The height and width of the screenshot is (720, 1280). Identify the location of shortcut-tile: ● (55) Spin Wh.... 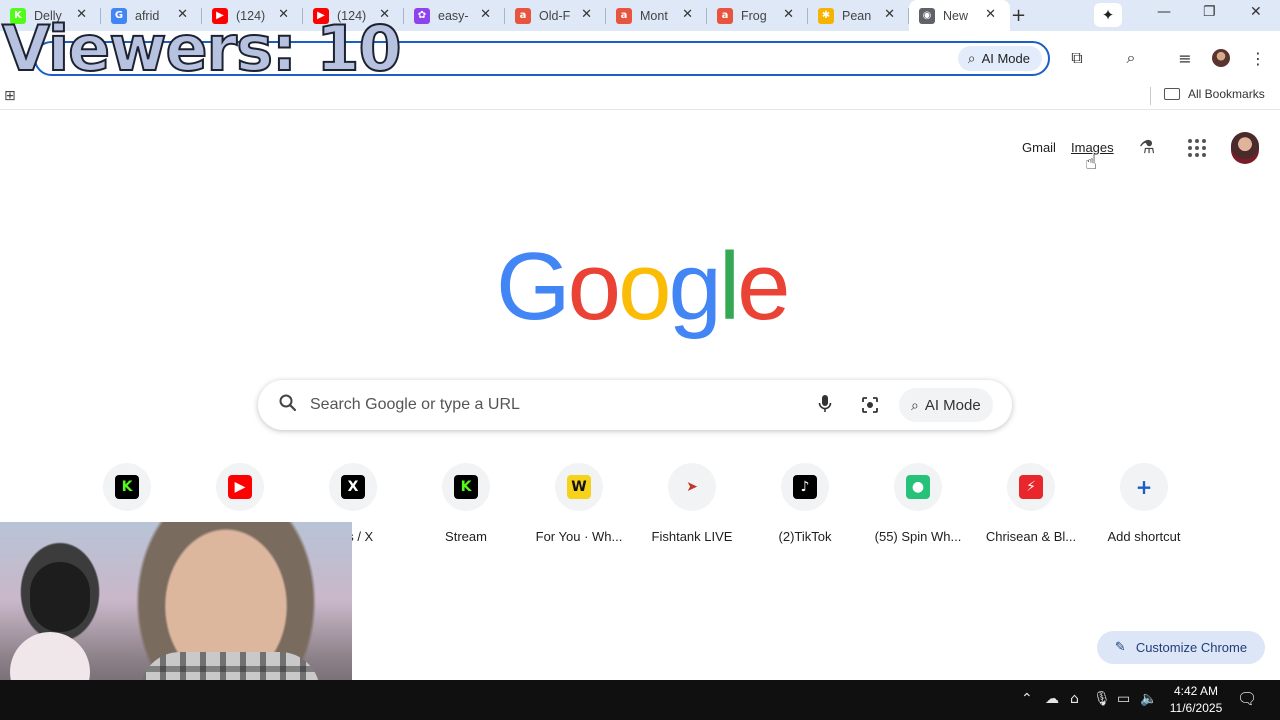
(918, 503).